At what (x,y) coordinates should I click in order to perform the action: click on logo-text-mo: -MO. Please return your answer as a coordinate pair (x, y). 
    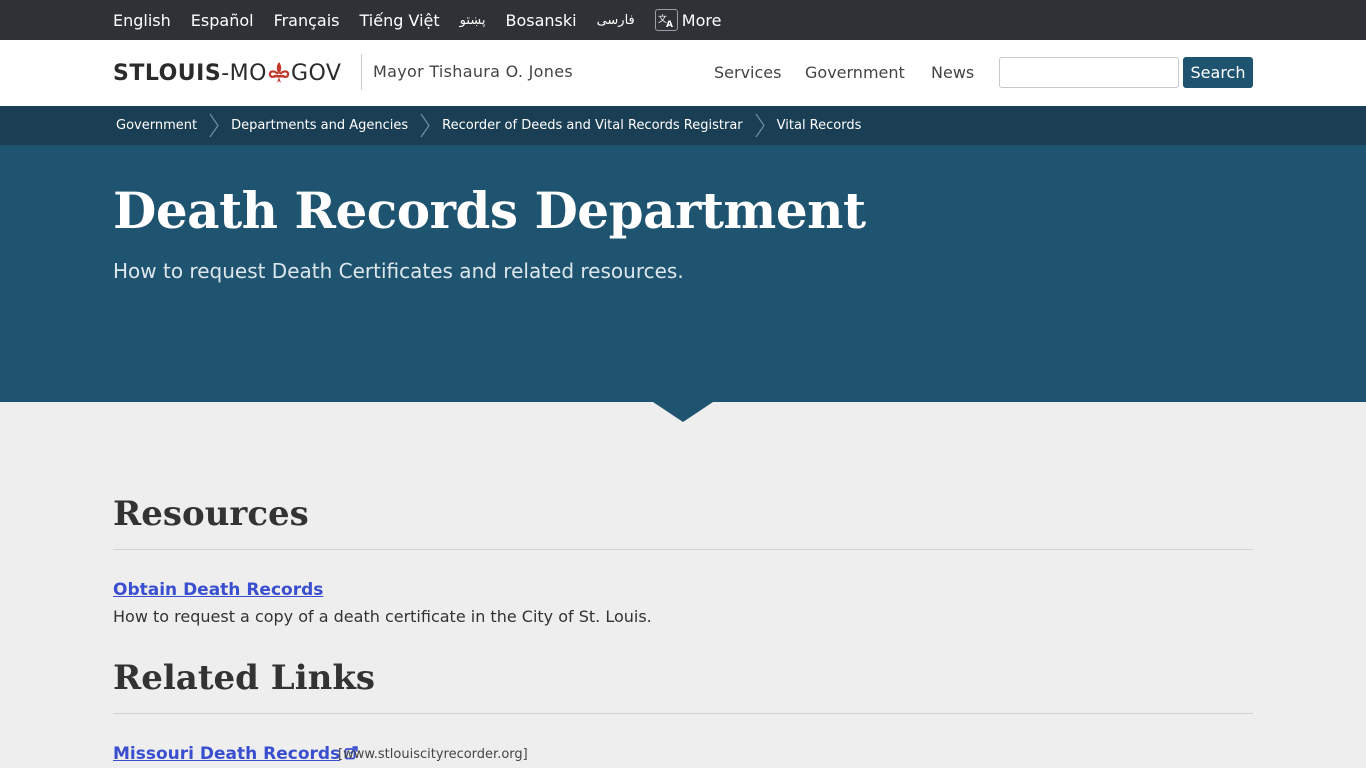
    Looking at the image, I should click on (244, 73).